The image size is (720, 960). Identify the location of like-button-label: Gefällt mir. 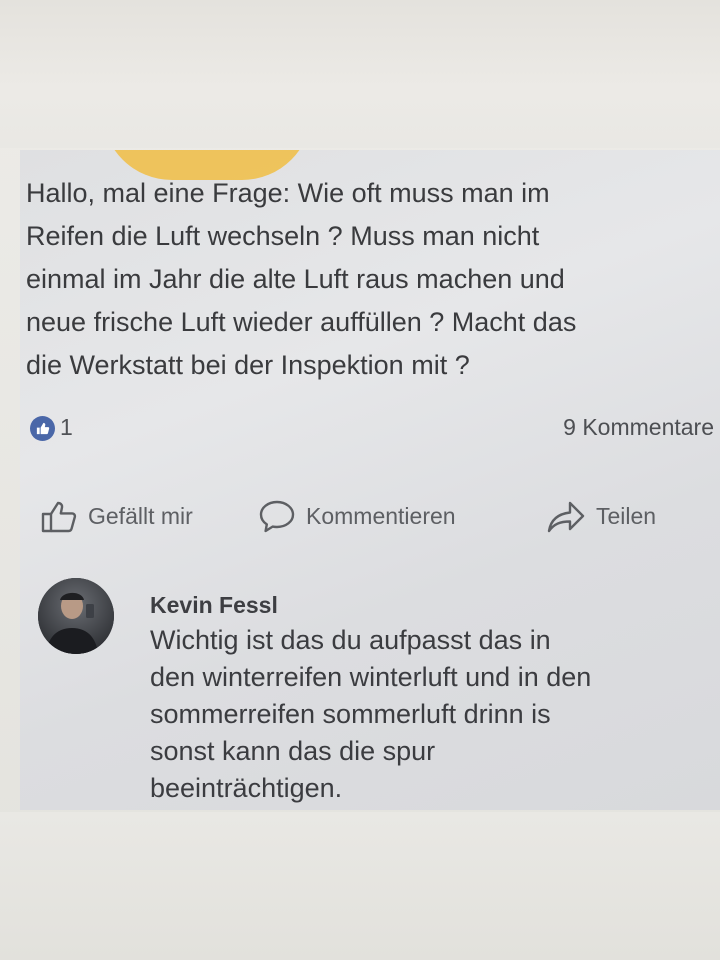
(140, 515).